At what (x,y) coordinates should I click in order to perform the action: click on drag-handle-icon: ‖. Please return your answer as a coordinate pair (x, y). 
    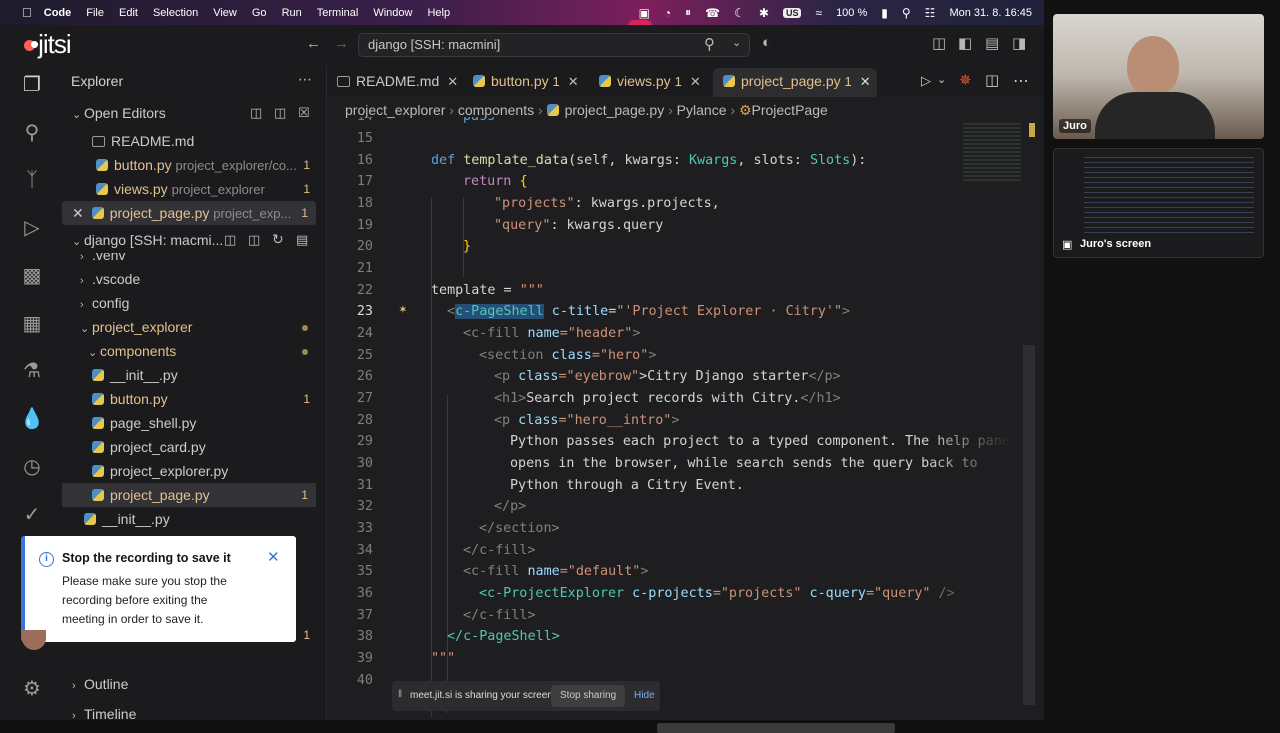
    Looking at the image, I should click on (400, 694).